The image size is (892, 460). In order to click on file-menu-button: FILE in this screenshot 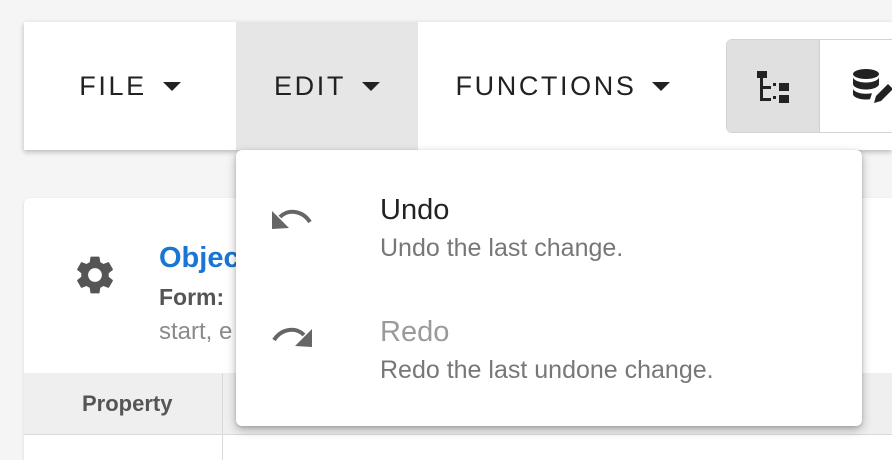, I will do `click(130, 86)`.